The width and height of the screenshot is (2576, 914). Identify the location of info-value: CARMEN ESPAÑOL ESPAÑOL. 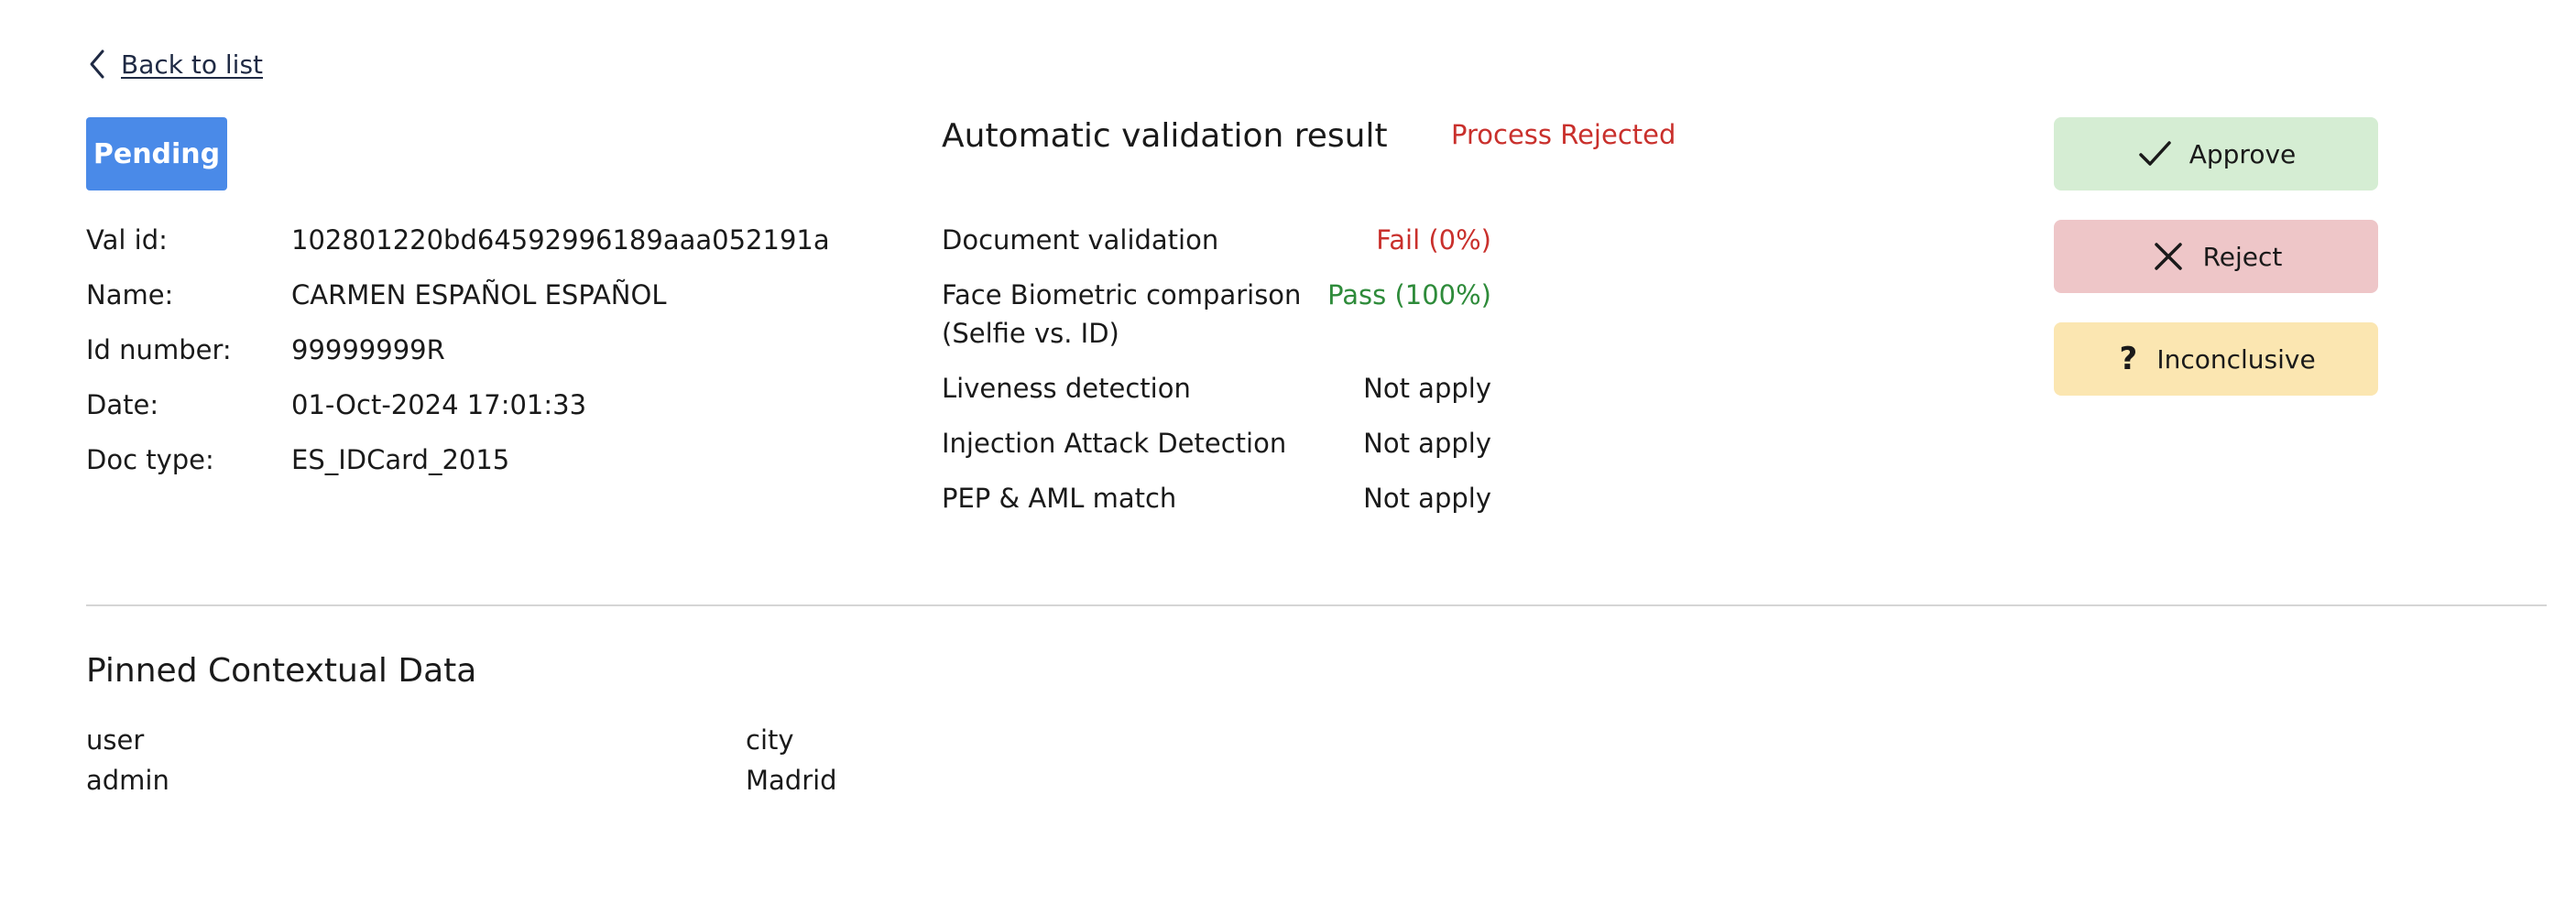
(479, 294).